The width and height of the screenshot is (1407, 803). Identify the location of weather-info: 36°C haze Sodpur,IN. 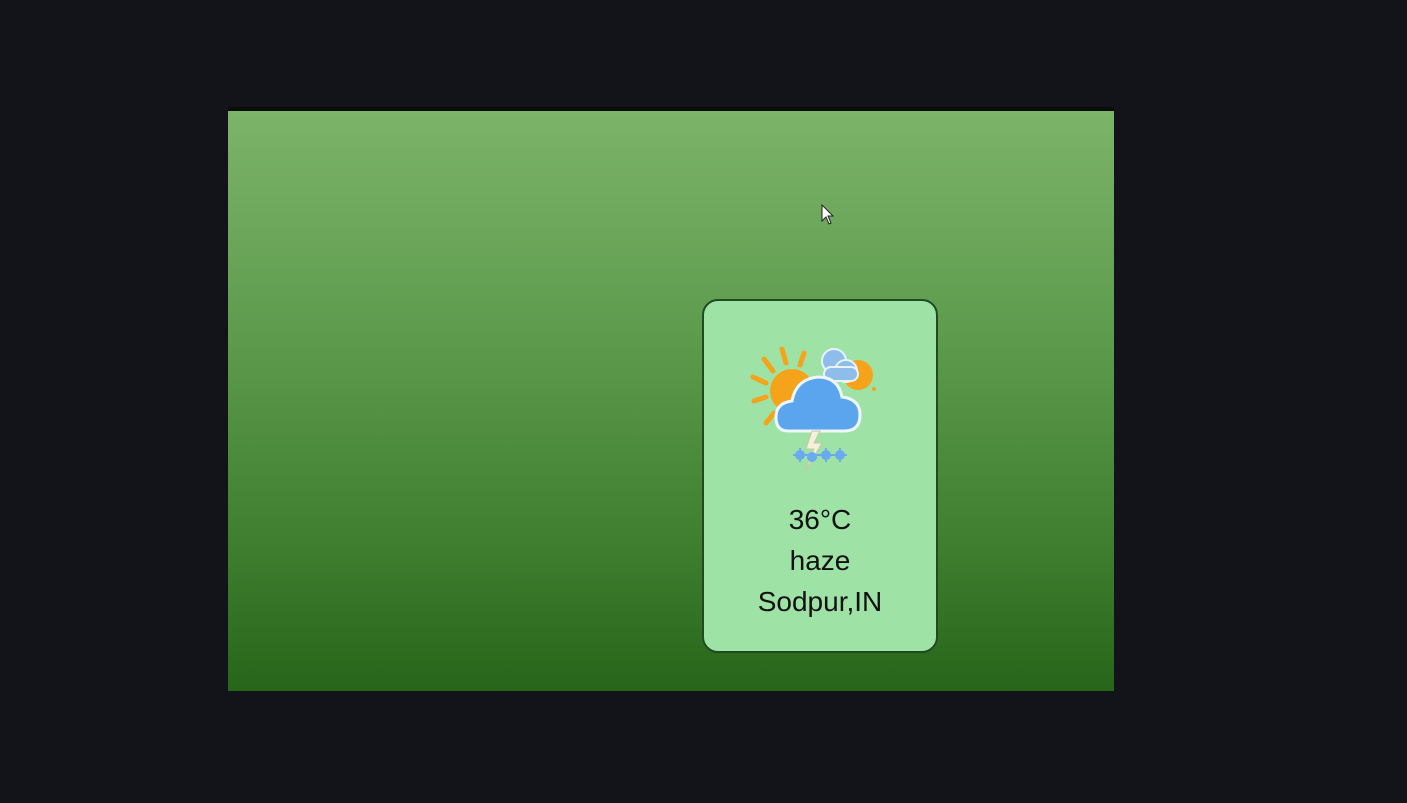
(820, 560).